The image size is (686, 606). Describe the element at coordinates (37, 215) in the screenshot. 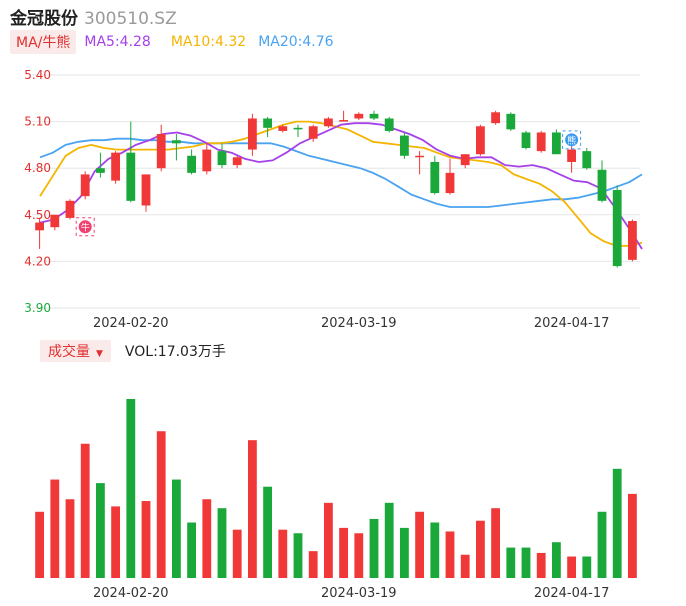

I see `price-tick-label: 4.50` at that location.